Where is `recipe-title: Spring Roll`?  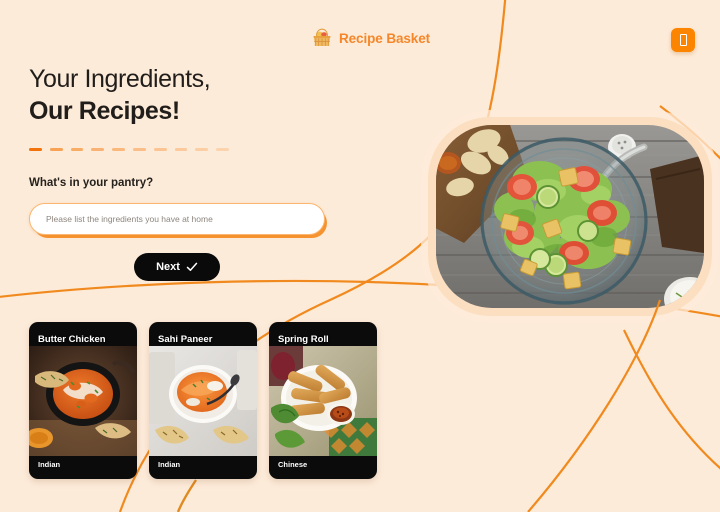 recipe-title: Spring Roll is located at coordinates (303, 339).